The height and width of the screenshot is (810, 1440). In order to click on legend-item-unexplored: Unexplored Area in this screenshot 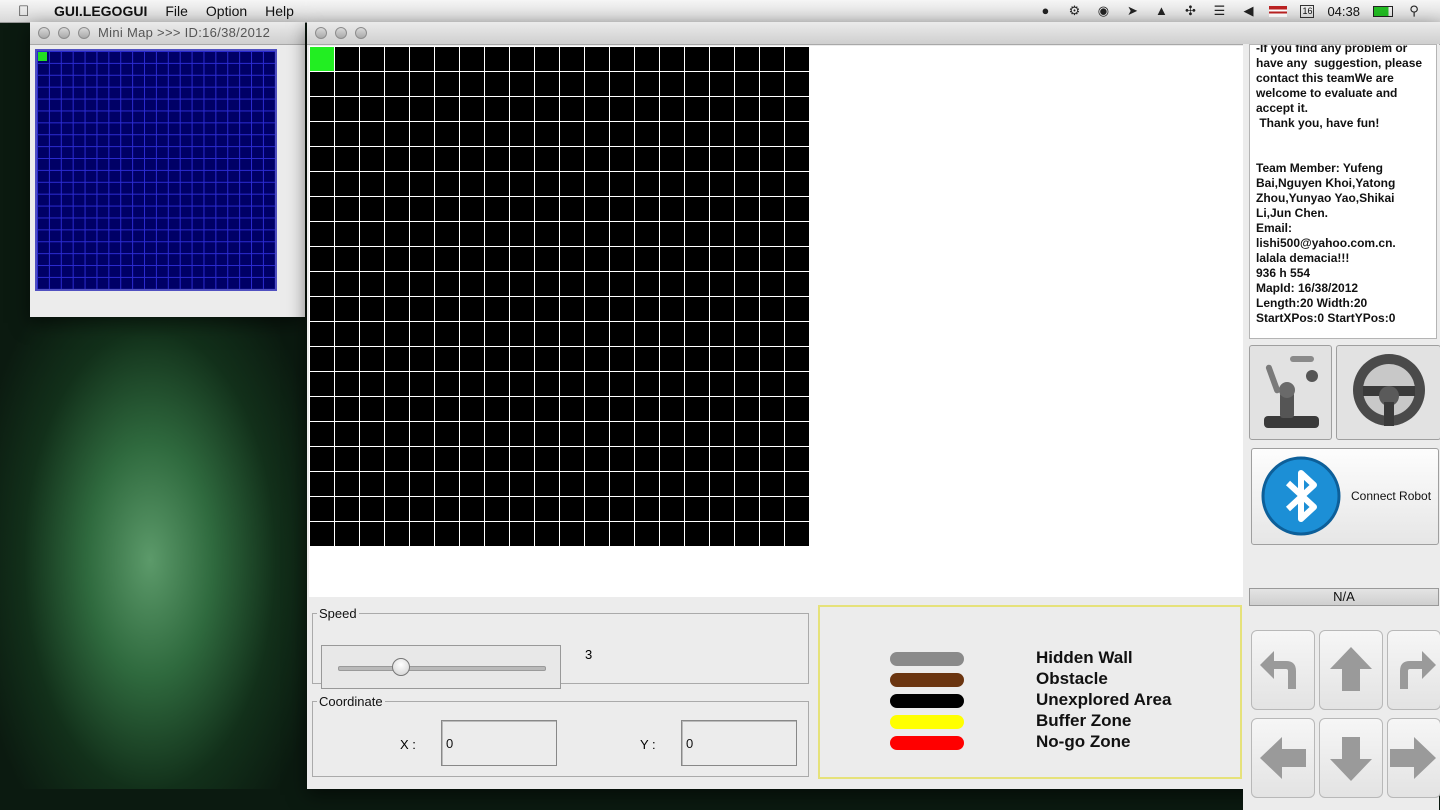, I will do `click(1050, 700)`.